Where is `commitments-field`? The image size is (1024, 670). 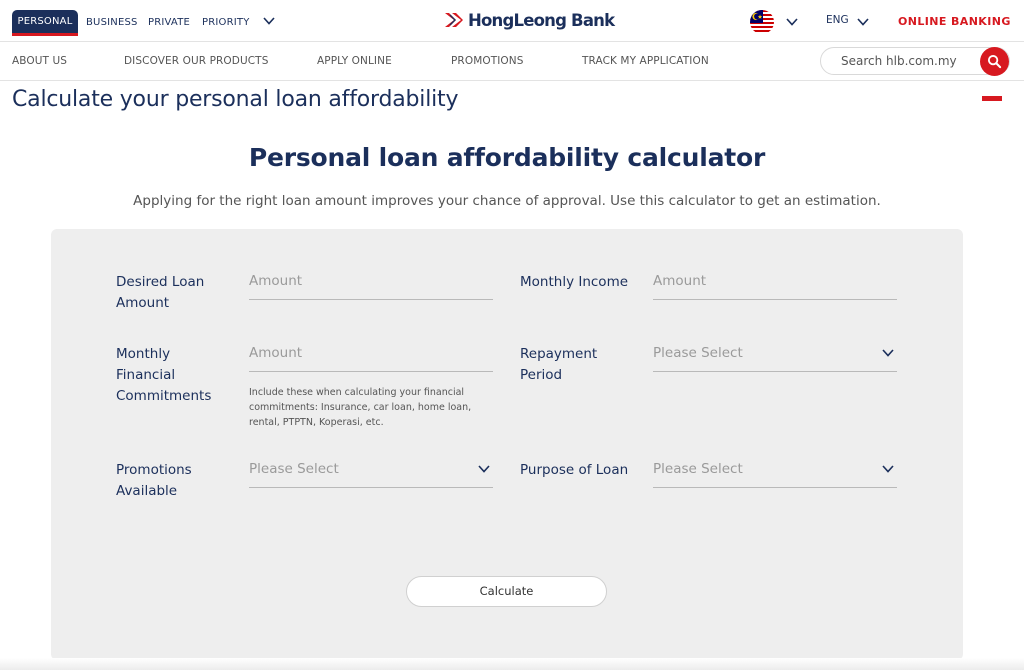 commitments-field is located at coordinates (371, 357).